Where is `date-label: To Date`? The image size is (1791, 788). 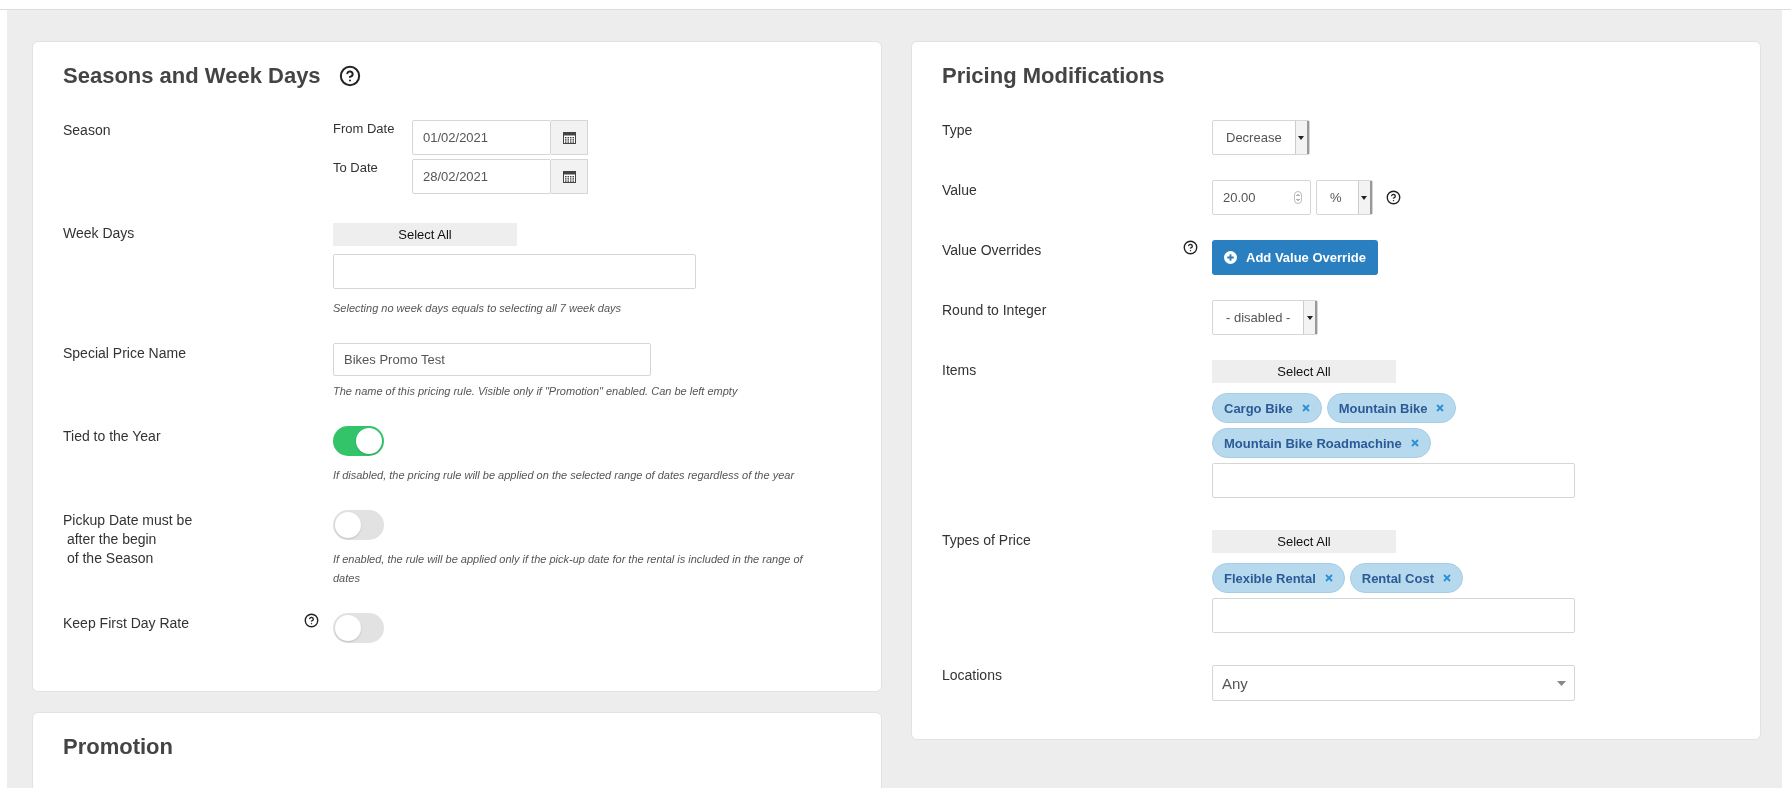 date-label: To Date is located at coordinates (356, 168).